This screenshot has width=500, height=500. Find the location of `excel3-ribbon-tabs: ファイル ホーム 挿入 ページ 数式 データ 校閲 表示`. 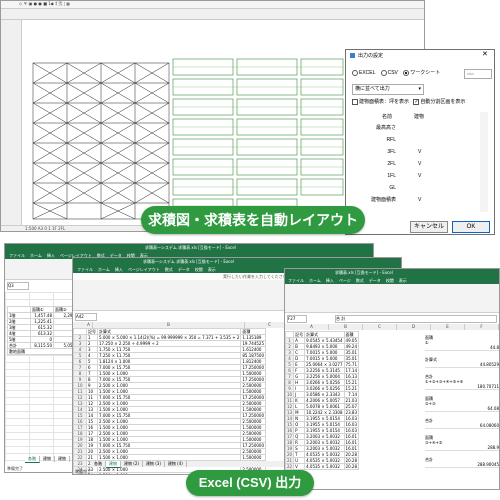

excel3-ribbon-tabs: ファイル ホーム 挿入 ページ 数式 データ 校閲 表示 is located at coordinates (392, 280).